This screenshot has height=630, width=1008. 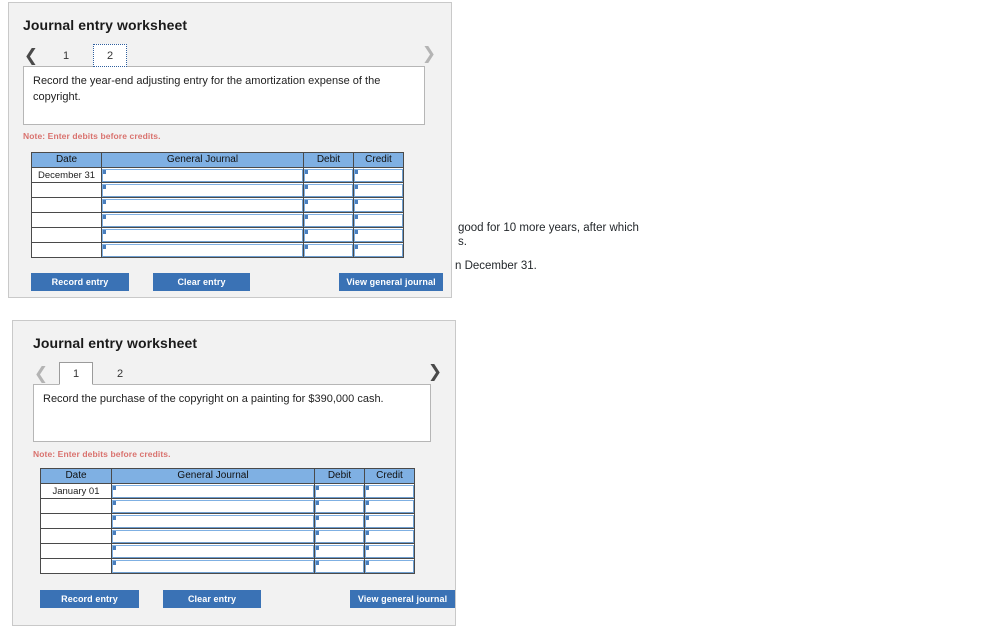 I want to click on debits-before-credits-note: Note: Enter debits before credits., so click(x=102, y=454).